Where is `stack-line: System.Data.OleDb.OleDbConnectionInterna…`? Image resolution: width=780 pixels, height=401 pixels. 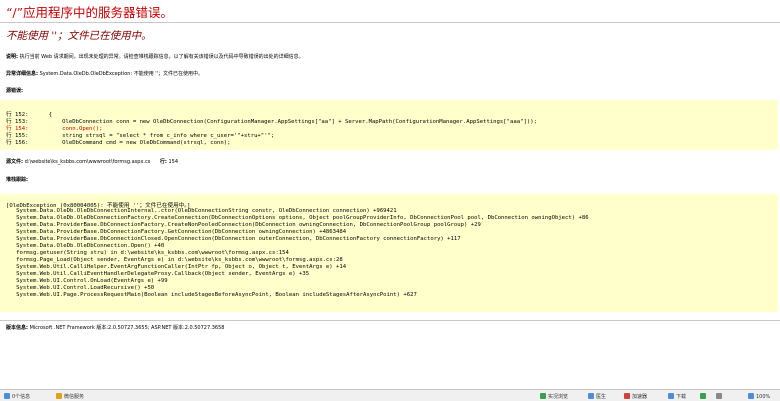 stack-line: System.Data.OleDb.OleDbConnectionInterna… is located at coordinates (201, 211).